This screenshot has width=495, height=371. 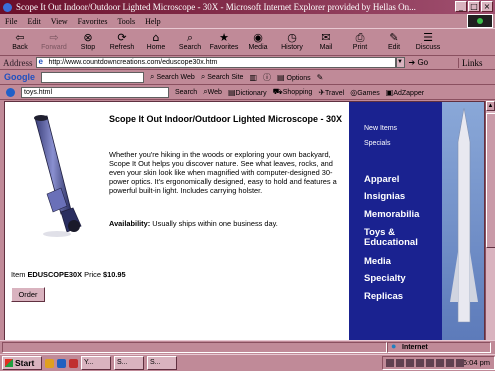 I want to click on highlight-icon: ✎, so click(x=320, y=77).